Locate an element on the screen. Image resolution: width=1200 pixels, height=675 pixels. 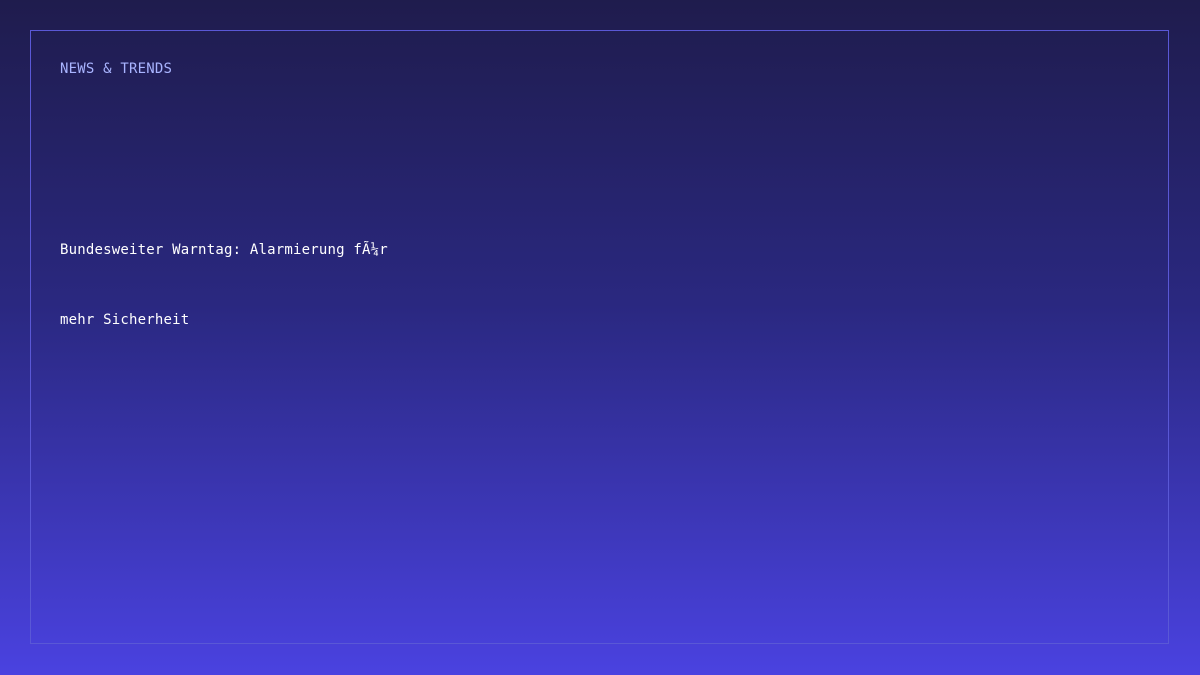
headline-line-2: mehr Sicherheit is located at coordinates (125, 320).